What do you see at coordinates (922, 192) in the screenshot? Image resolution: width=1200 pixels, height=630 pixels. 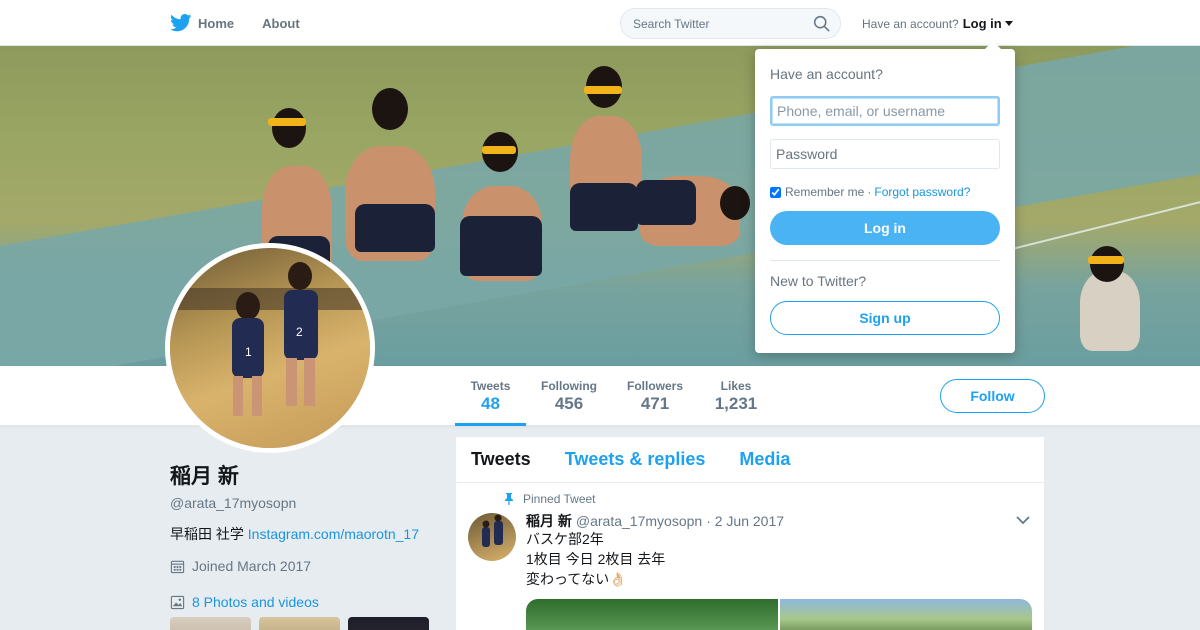 I see `forgot-password-link: Forgot password?` at bounding box center [922, 192].